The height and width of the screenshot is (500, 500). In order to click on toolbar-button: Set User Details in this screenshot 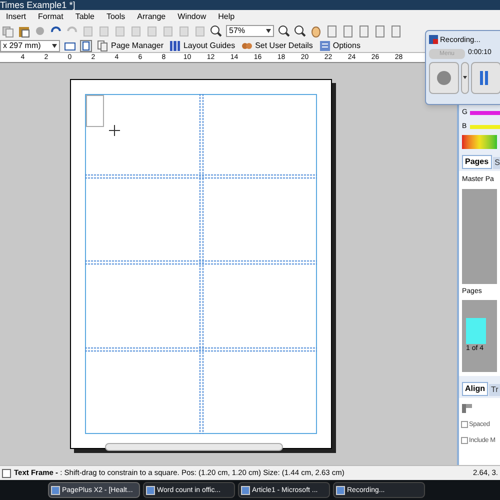, I will do `click(277, 46)`.